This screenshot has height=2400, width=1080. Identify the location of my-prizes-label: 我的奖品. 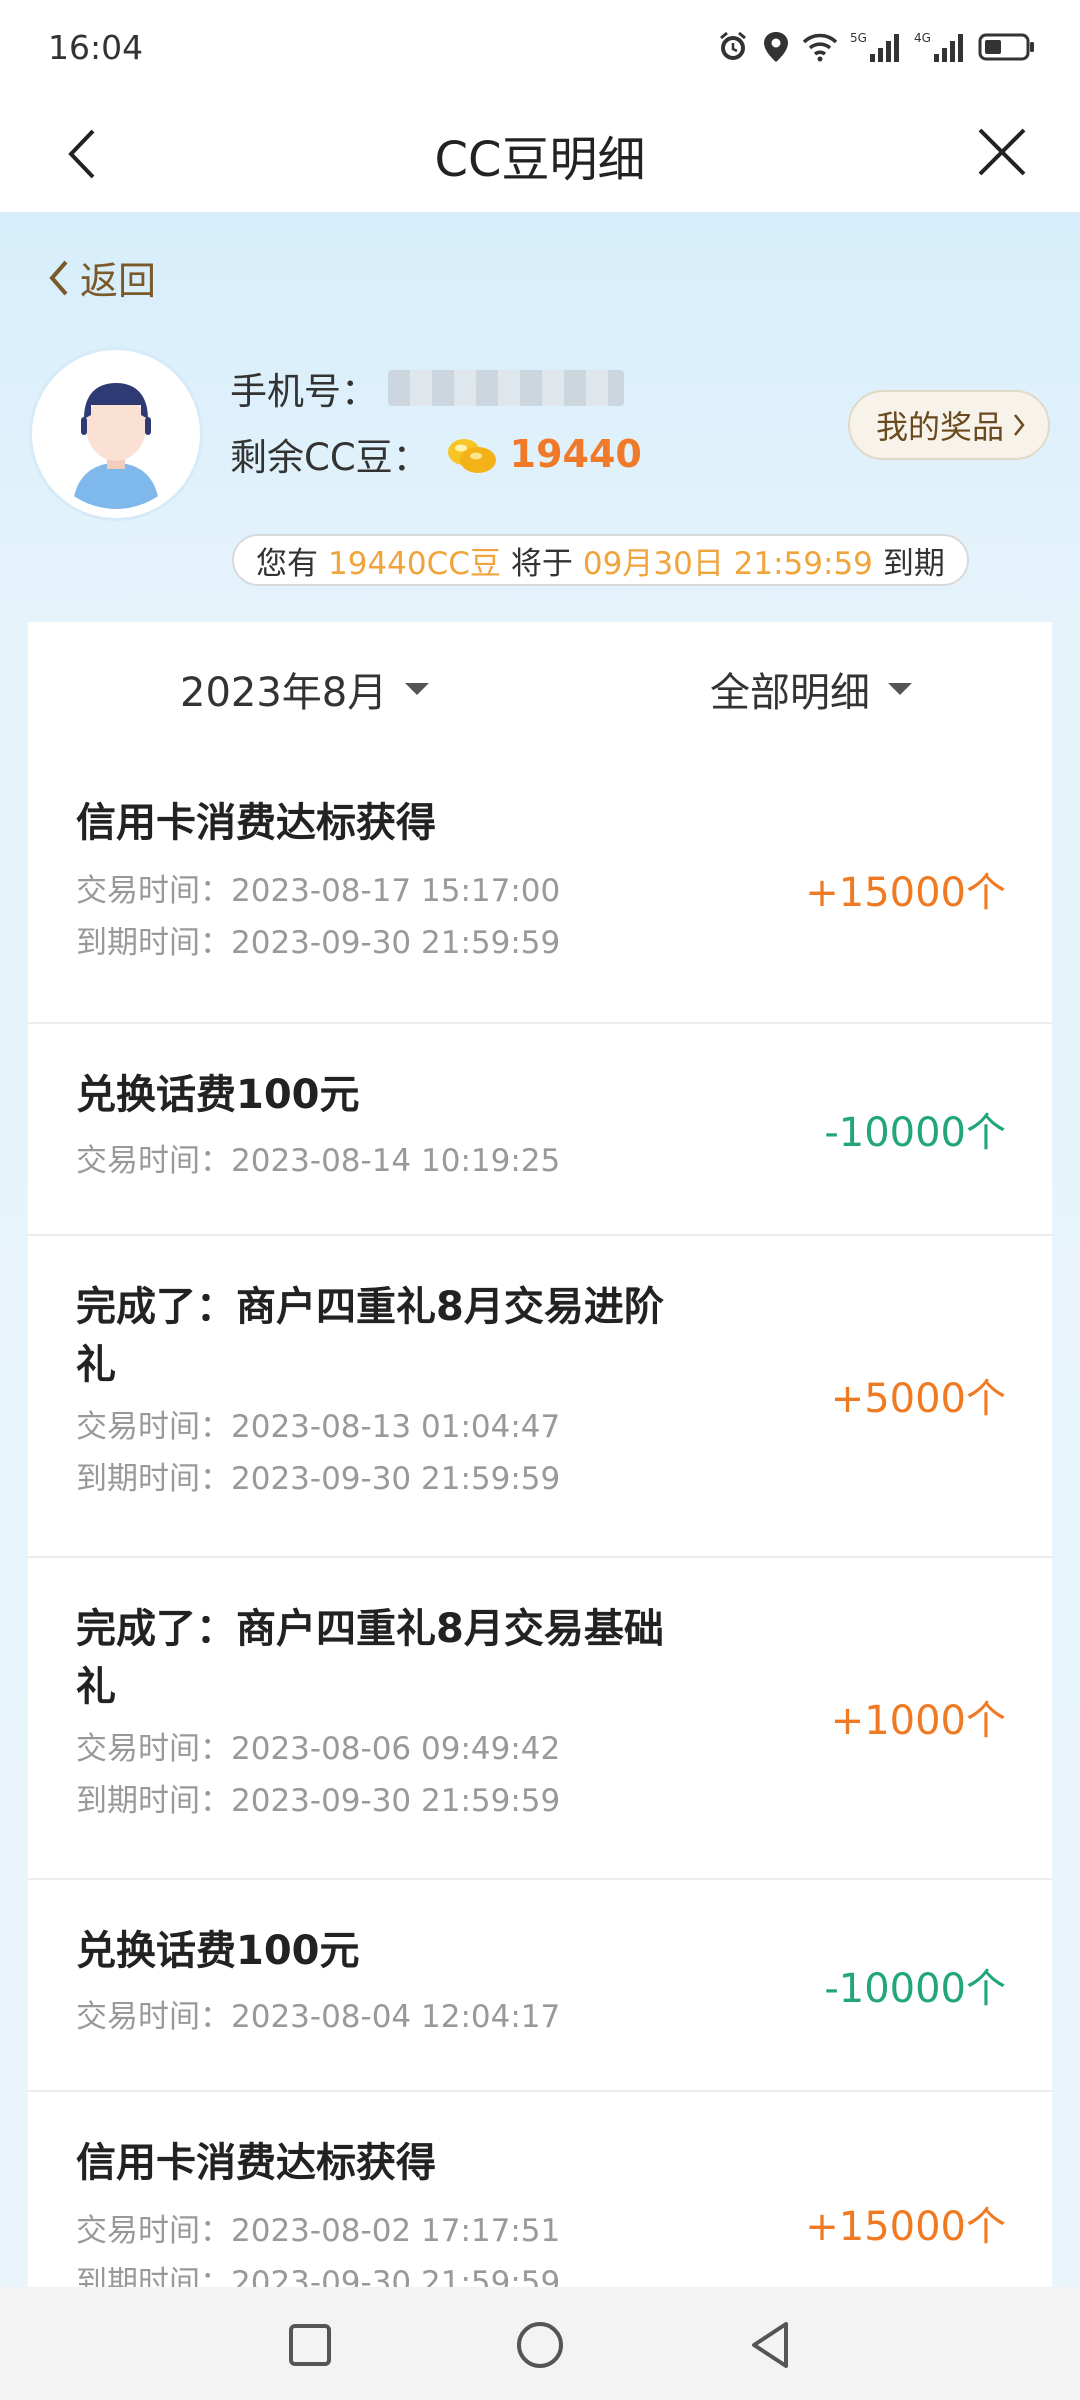
(939, 427).